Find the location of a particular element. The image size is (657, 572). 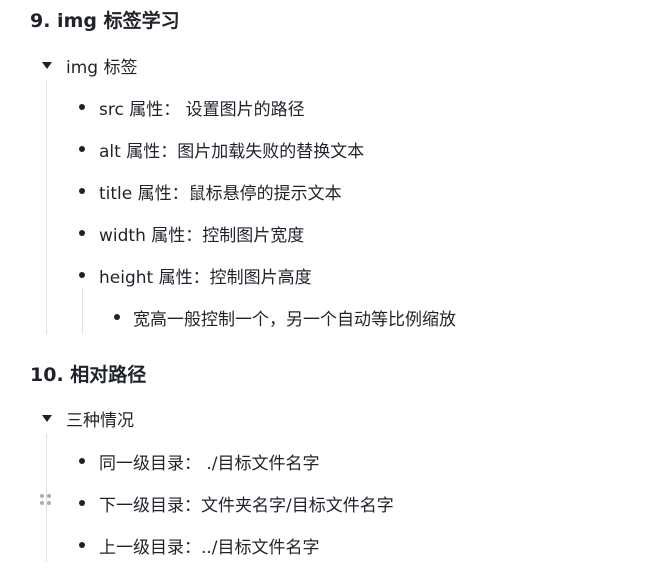

list-item: width 属性：控制图片宽度 is located at coordinates (201, 233).